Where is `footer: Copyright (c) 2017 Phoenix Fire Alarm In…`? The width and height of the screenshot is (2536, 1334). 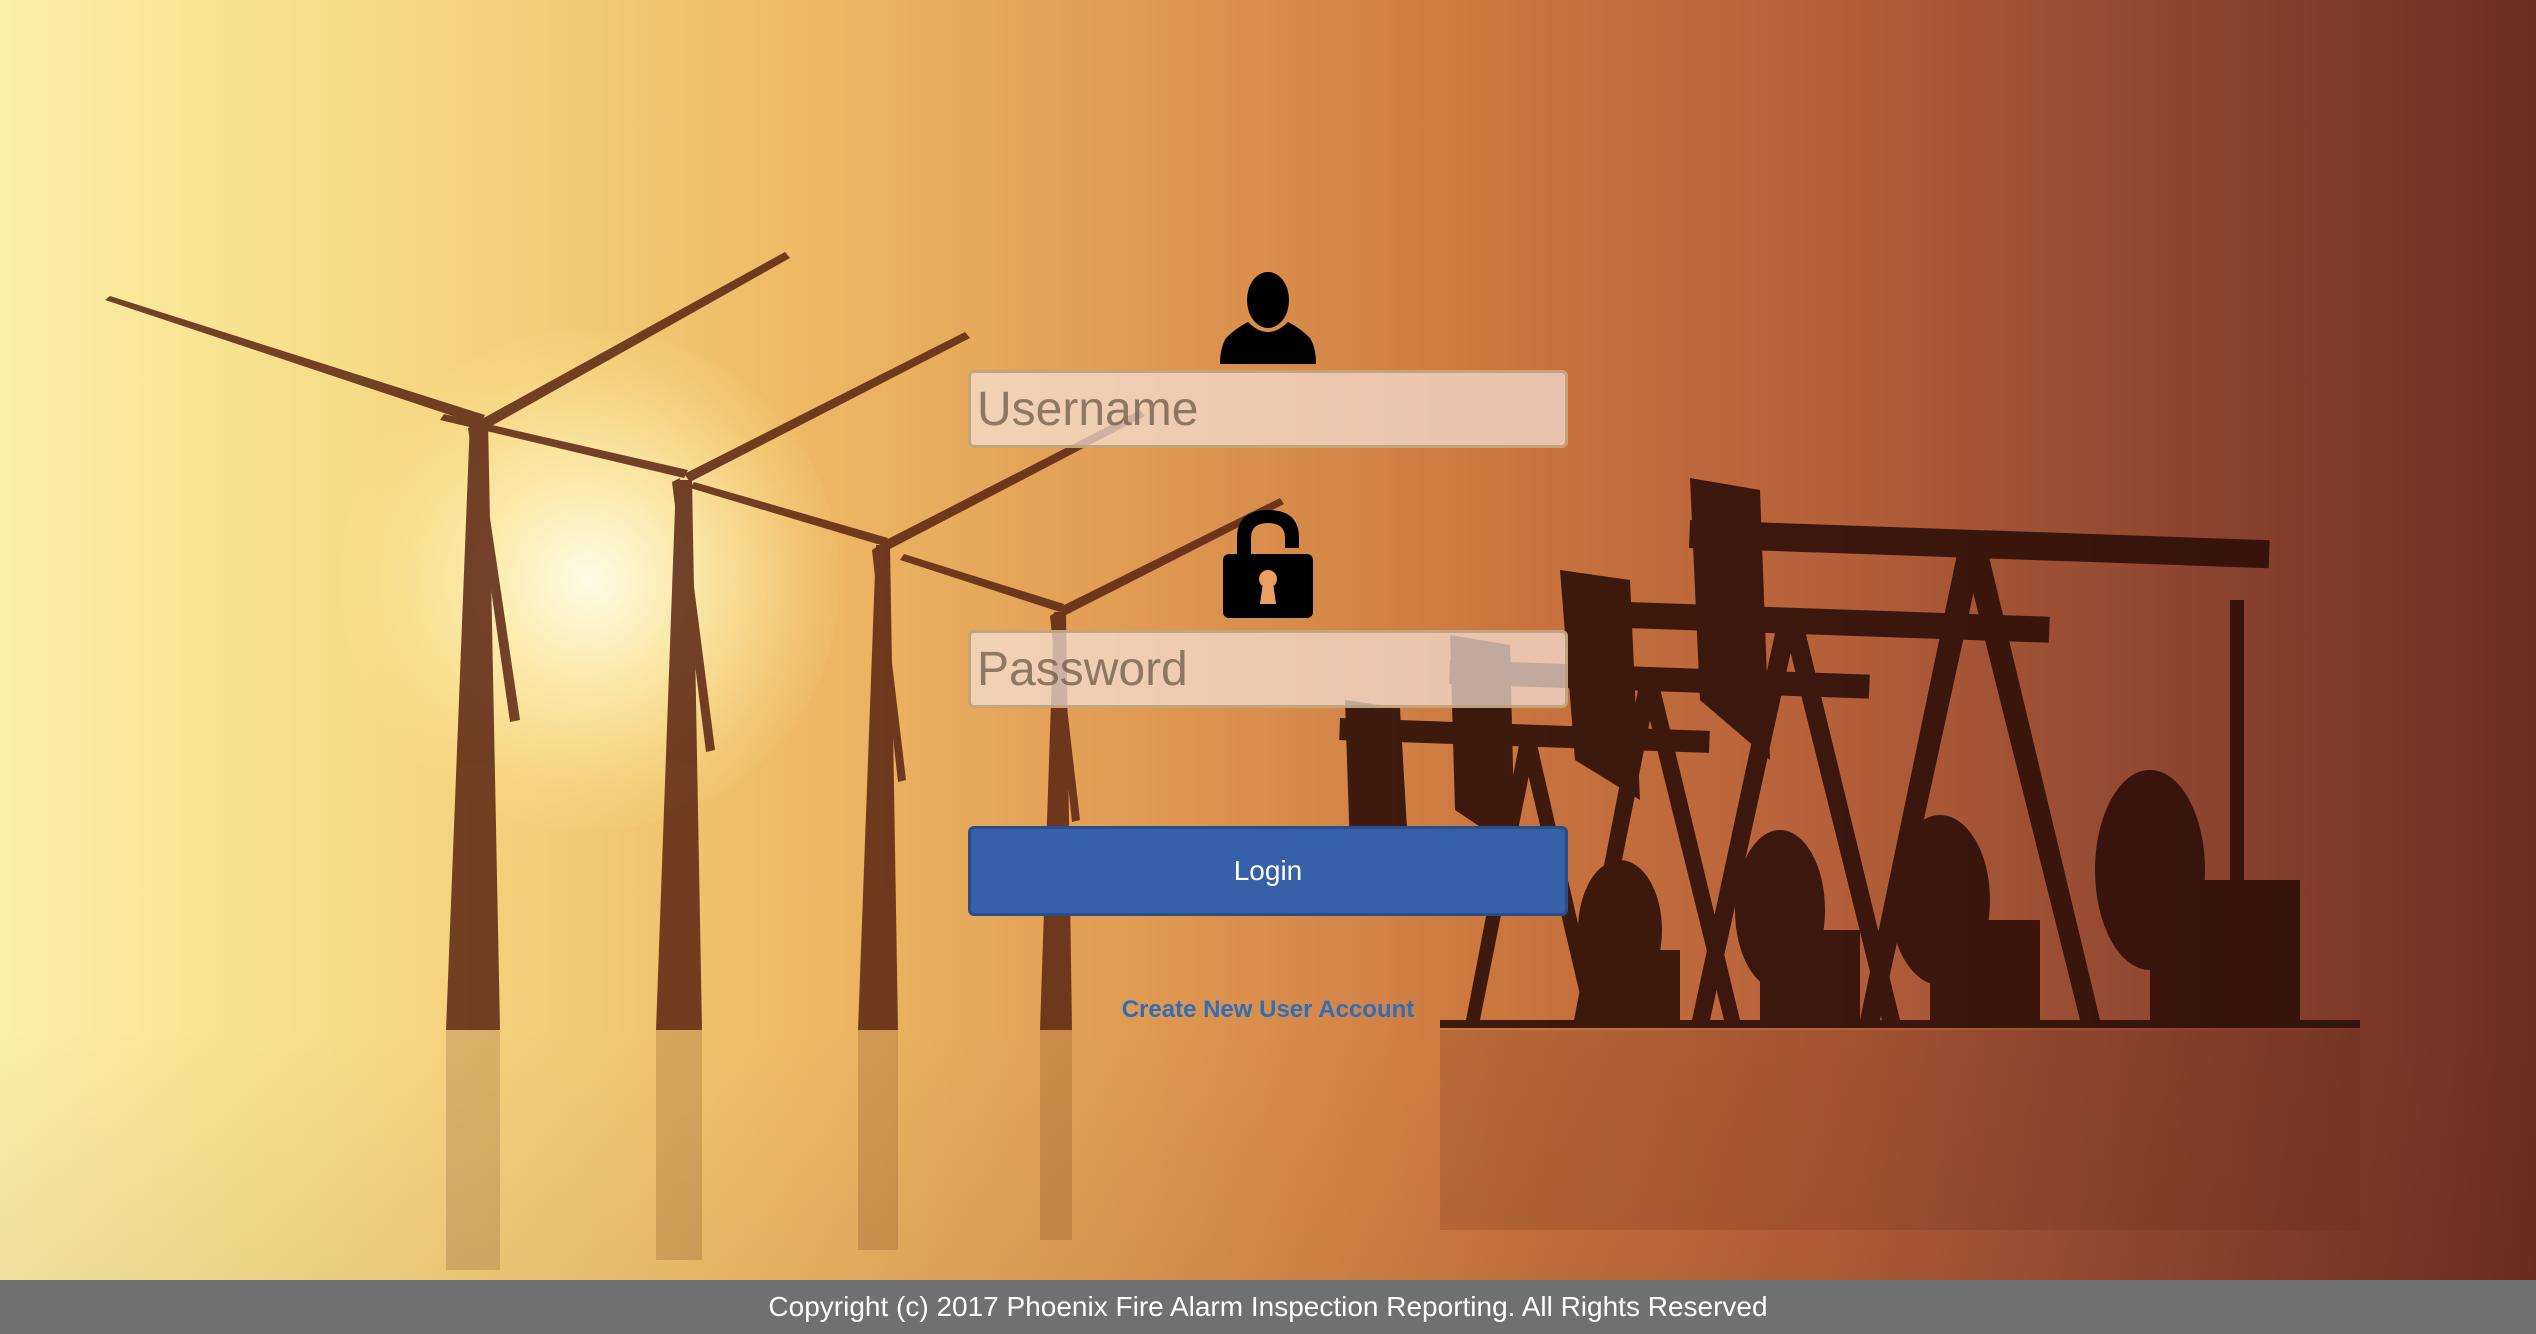
footer: Copyright (c) 2017 Phoenix Fire Alarm In… is located at coordinates (1268, 1307).